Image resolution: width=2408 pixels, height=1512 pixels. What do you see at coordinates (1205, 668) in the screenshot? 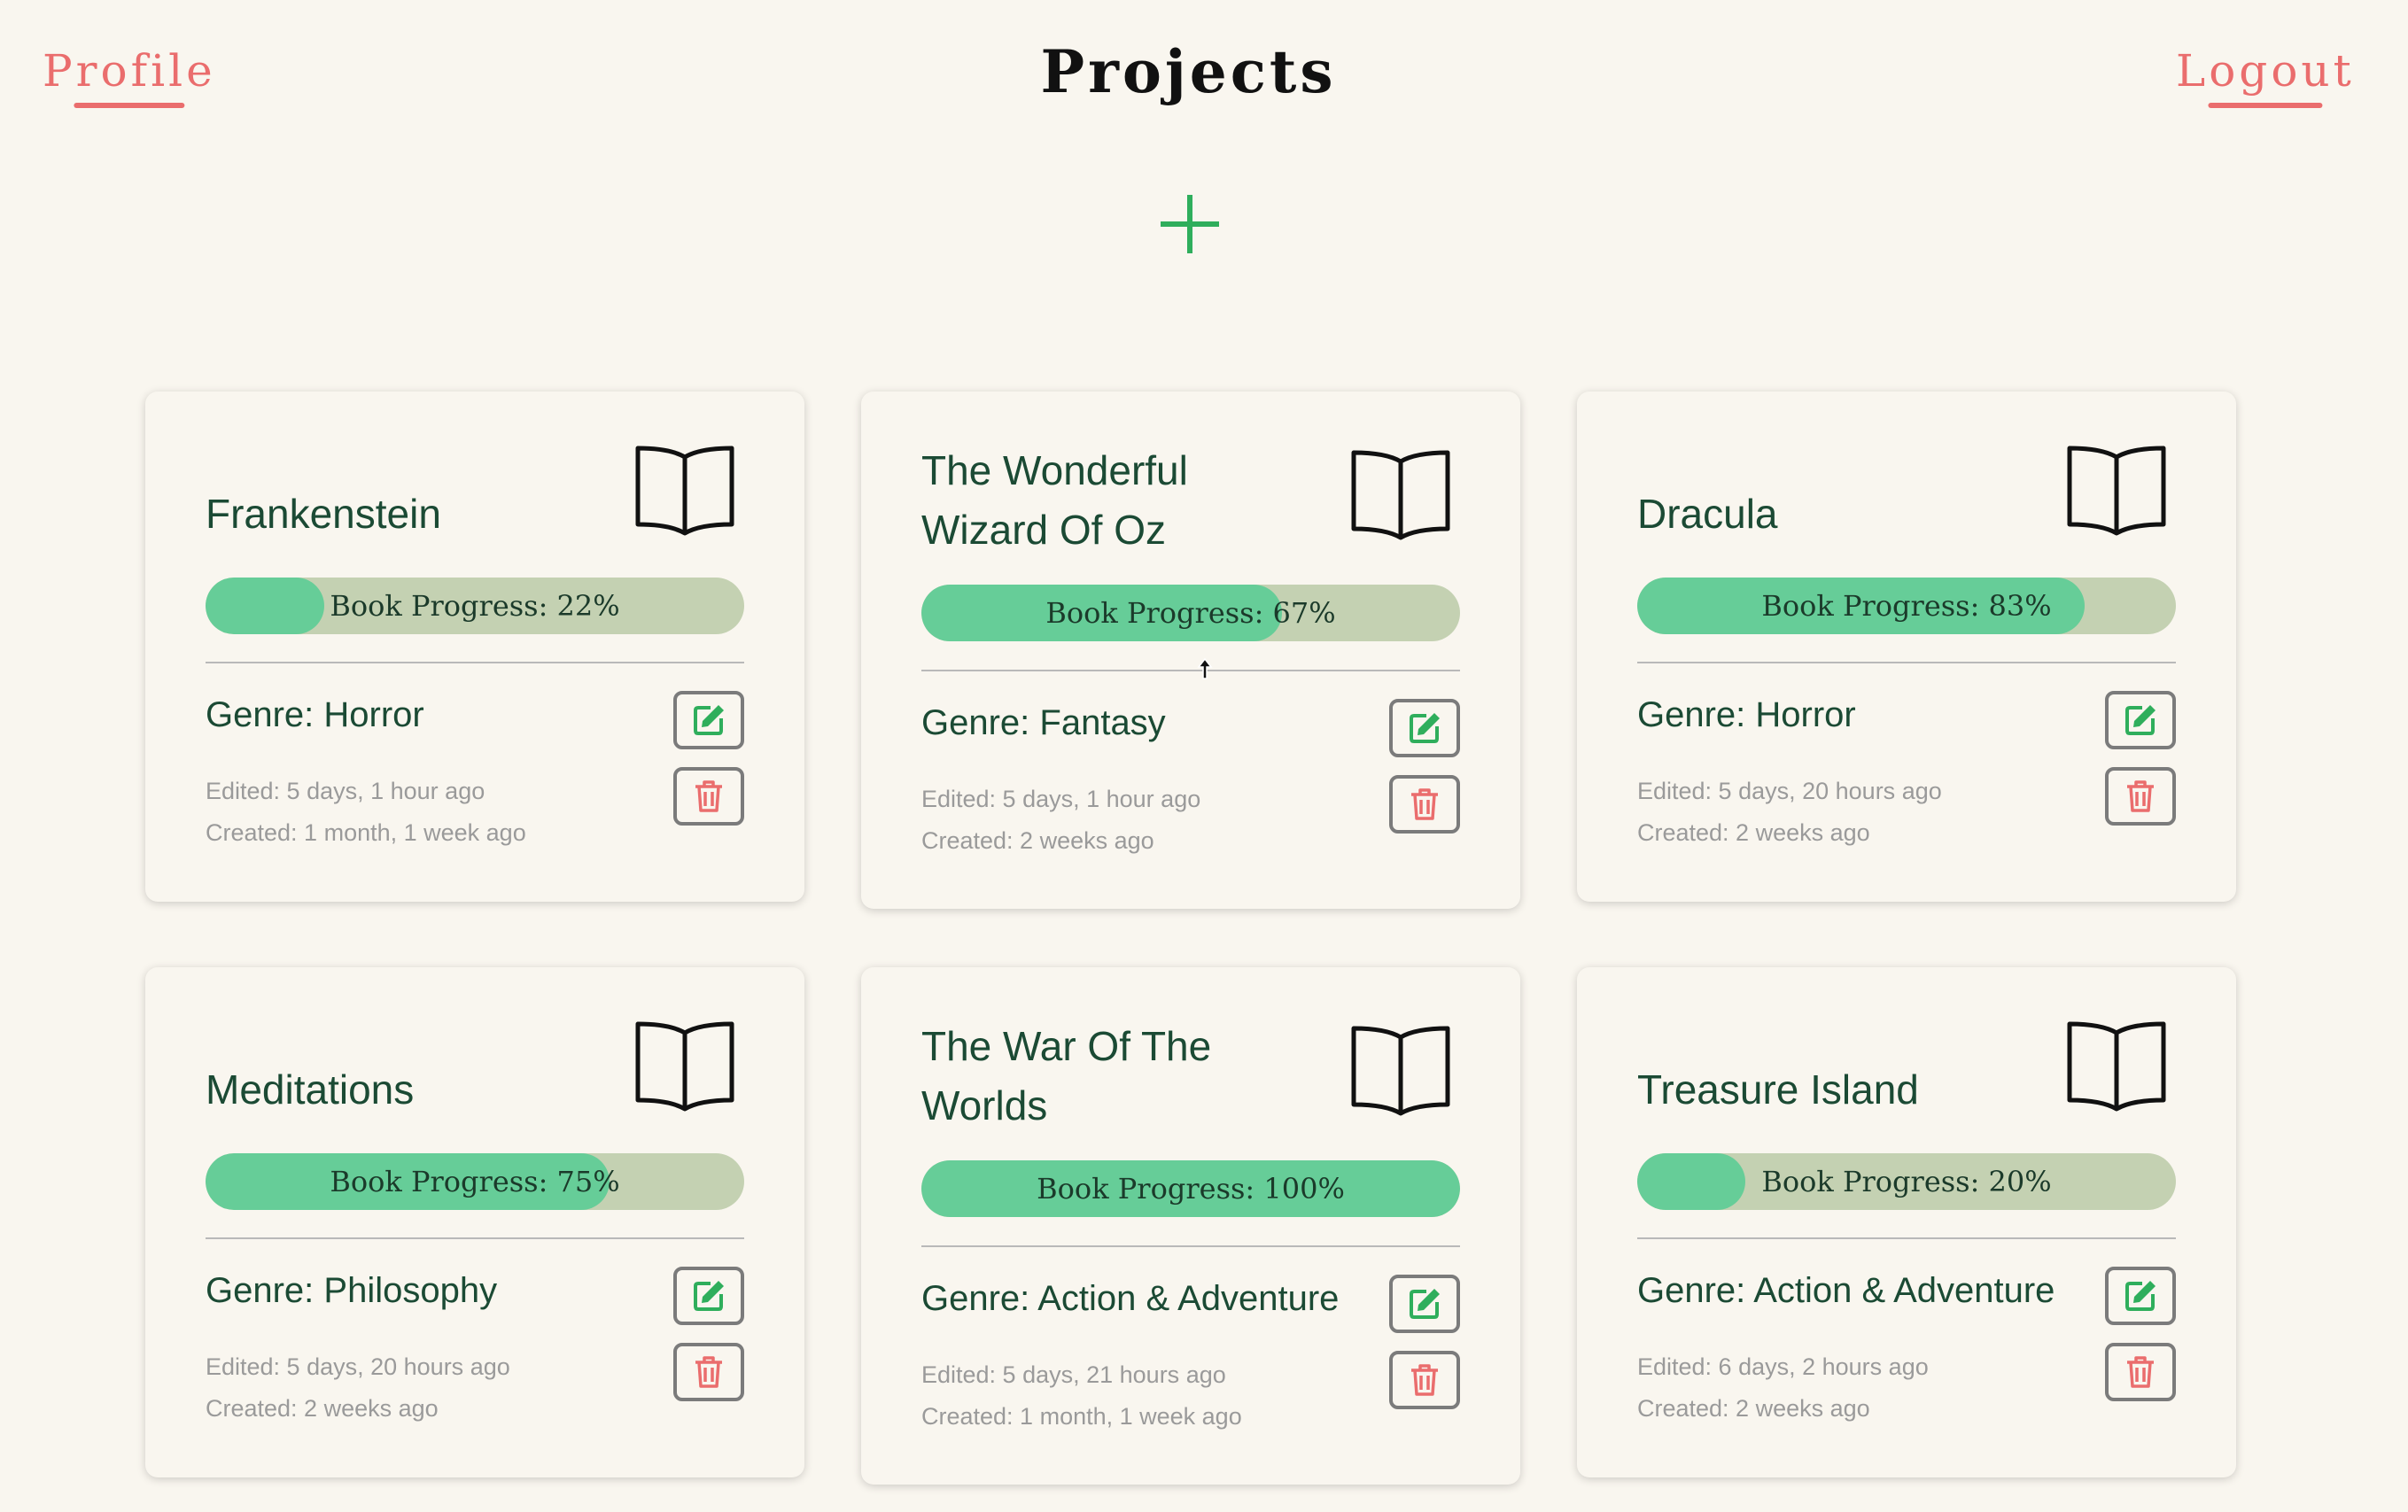
I see `mouse-cursor-icon` at bounding box center [1205, 668].